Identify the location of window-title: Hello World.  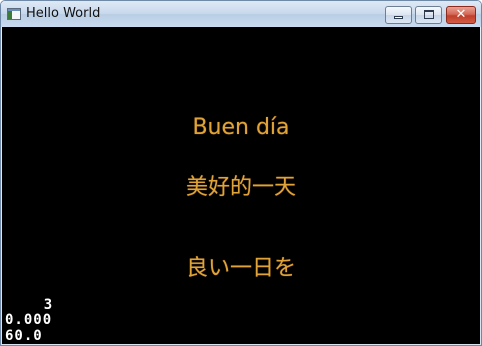
(63, 13).